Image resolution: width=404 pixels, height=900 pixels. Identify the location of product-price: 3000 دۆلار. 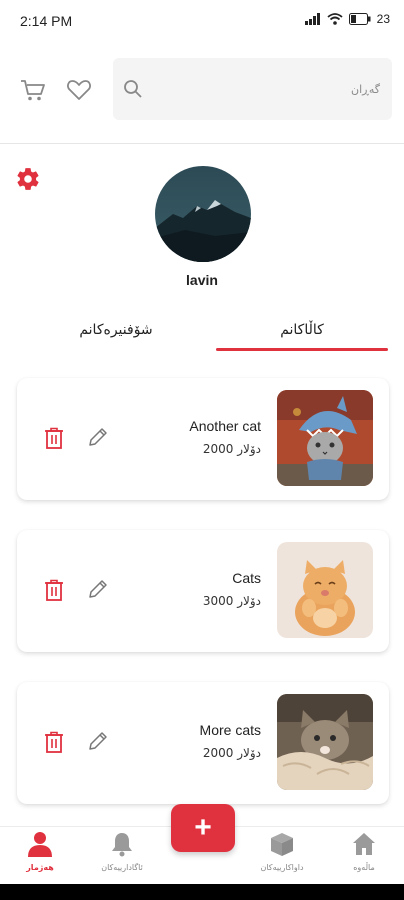
(231, 601).